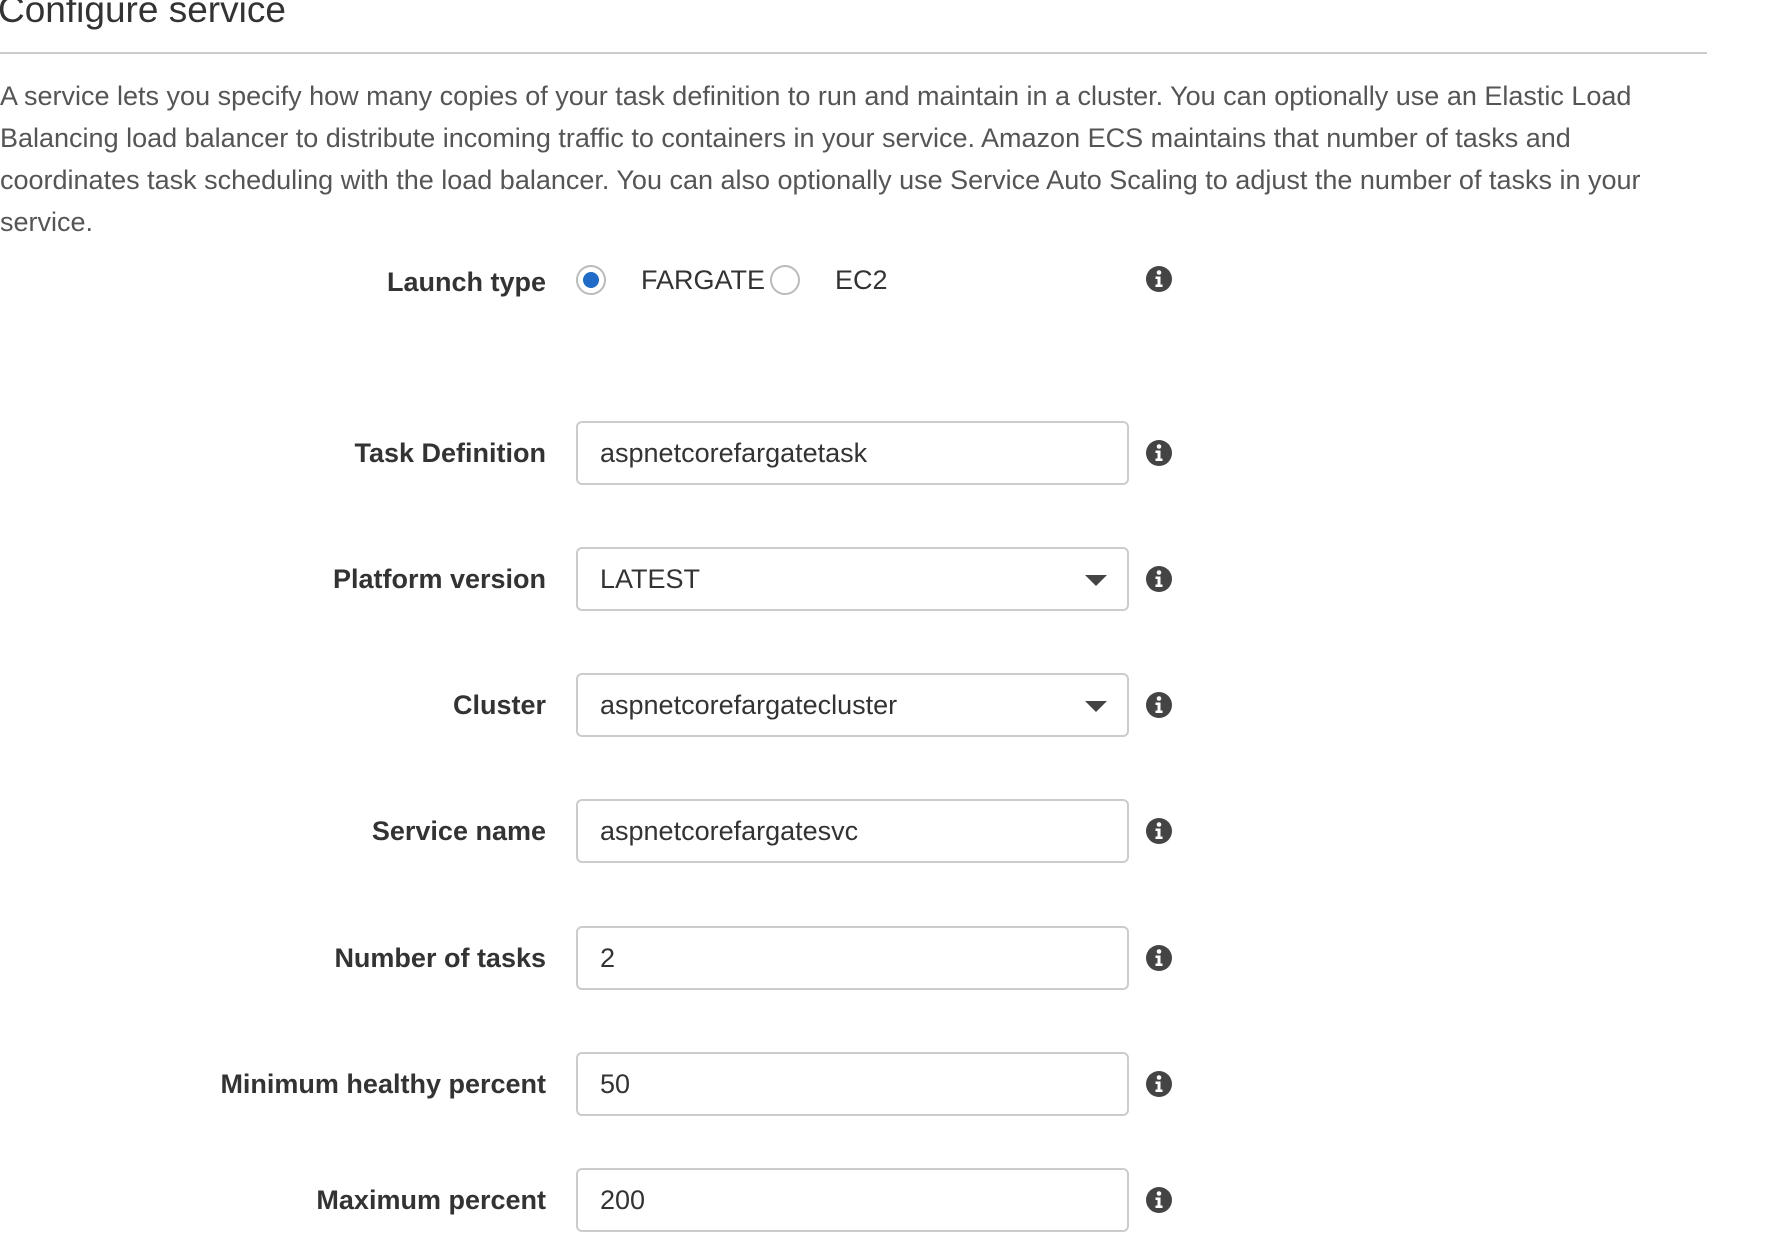 The width and height of the screenshot is (1774, 1234). I want to click on task-definition-label: Task Definition, so click(450, 453).